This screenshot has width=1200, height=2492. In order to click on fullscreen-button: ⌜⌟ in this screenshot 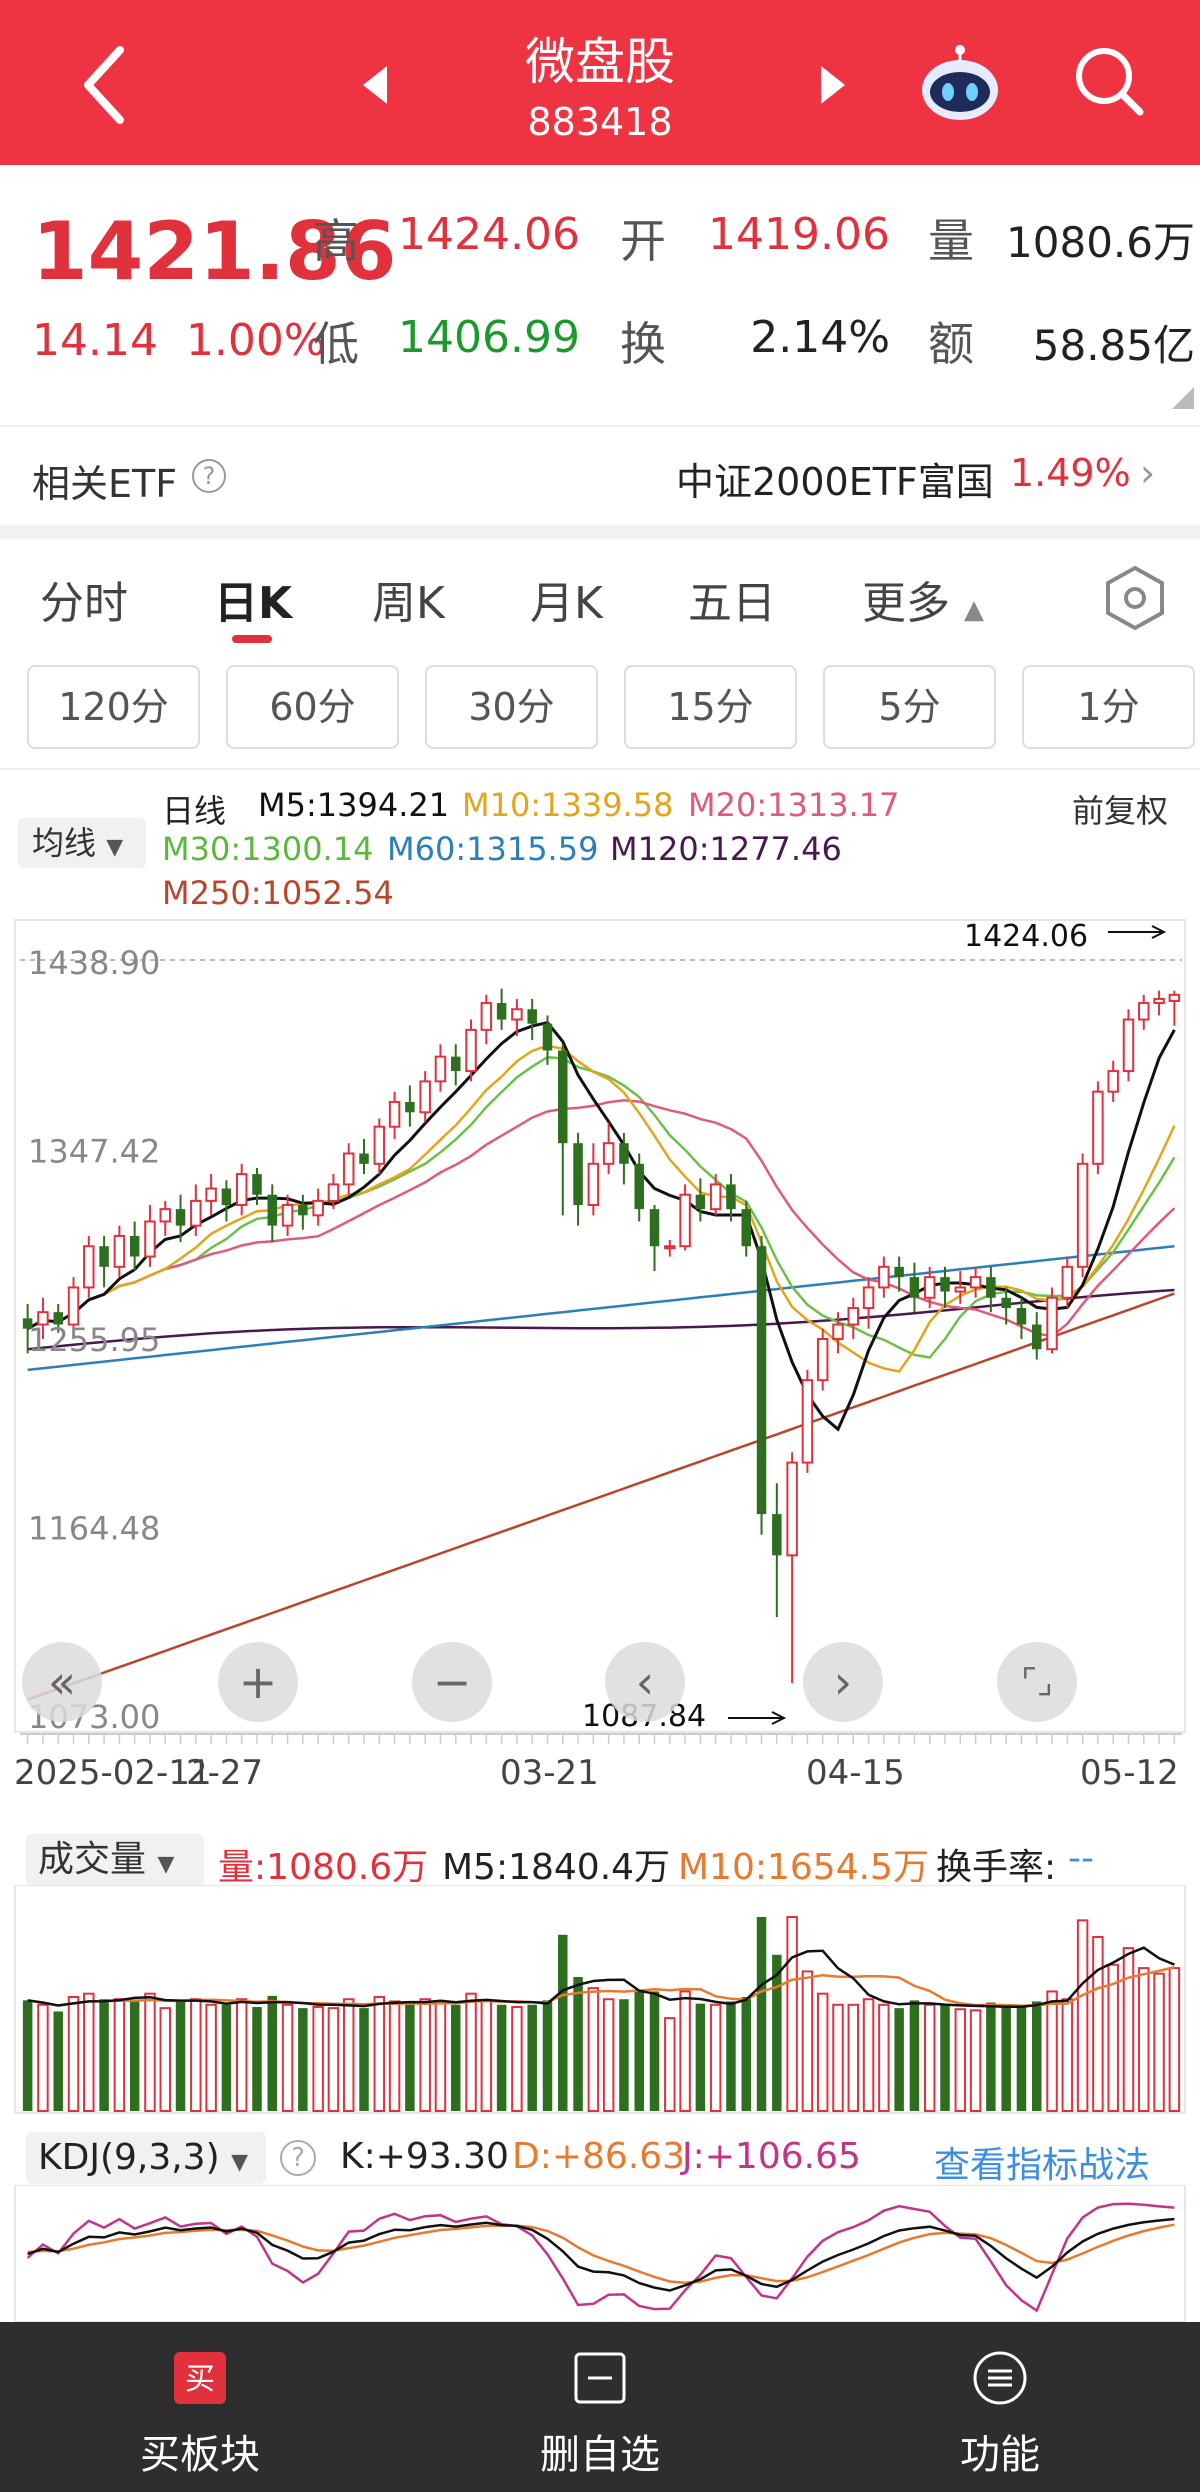, I will do `click(1037, 1682)`.